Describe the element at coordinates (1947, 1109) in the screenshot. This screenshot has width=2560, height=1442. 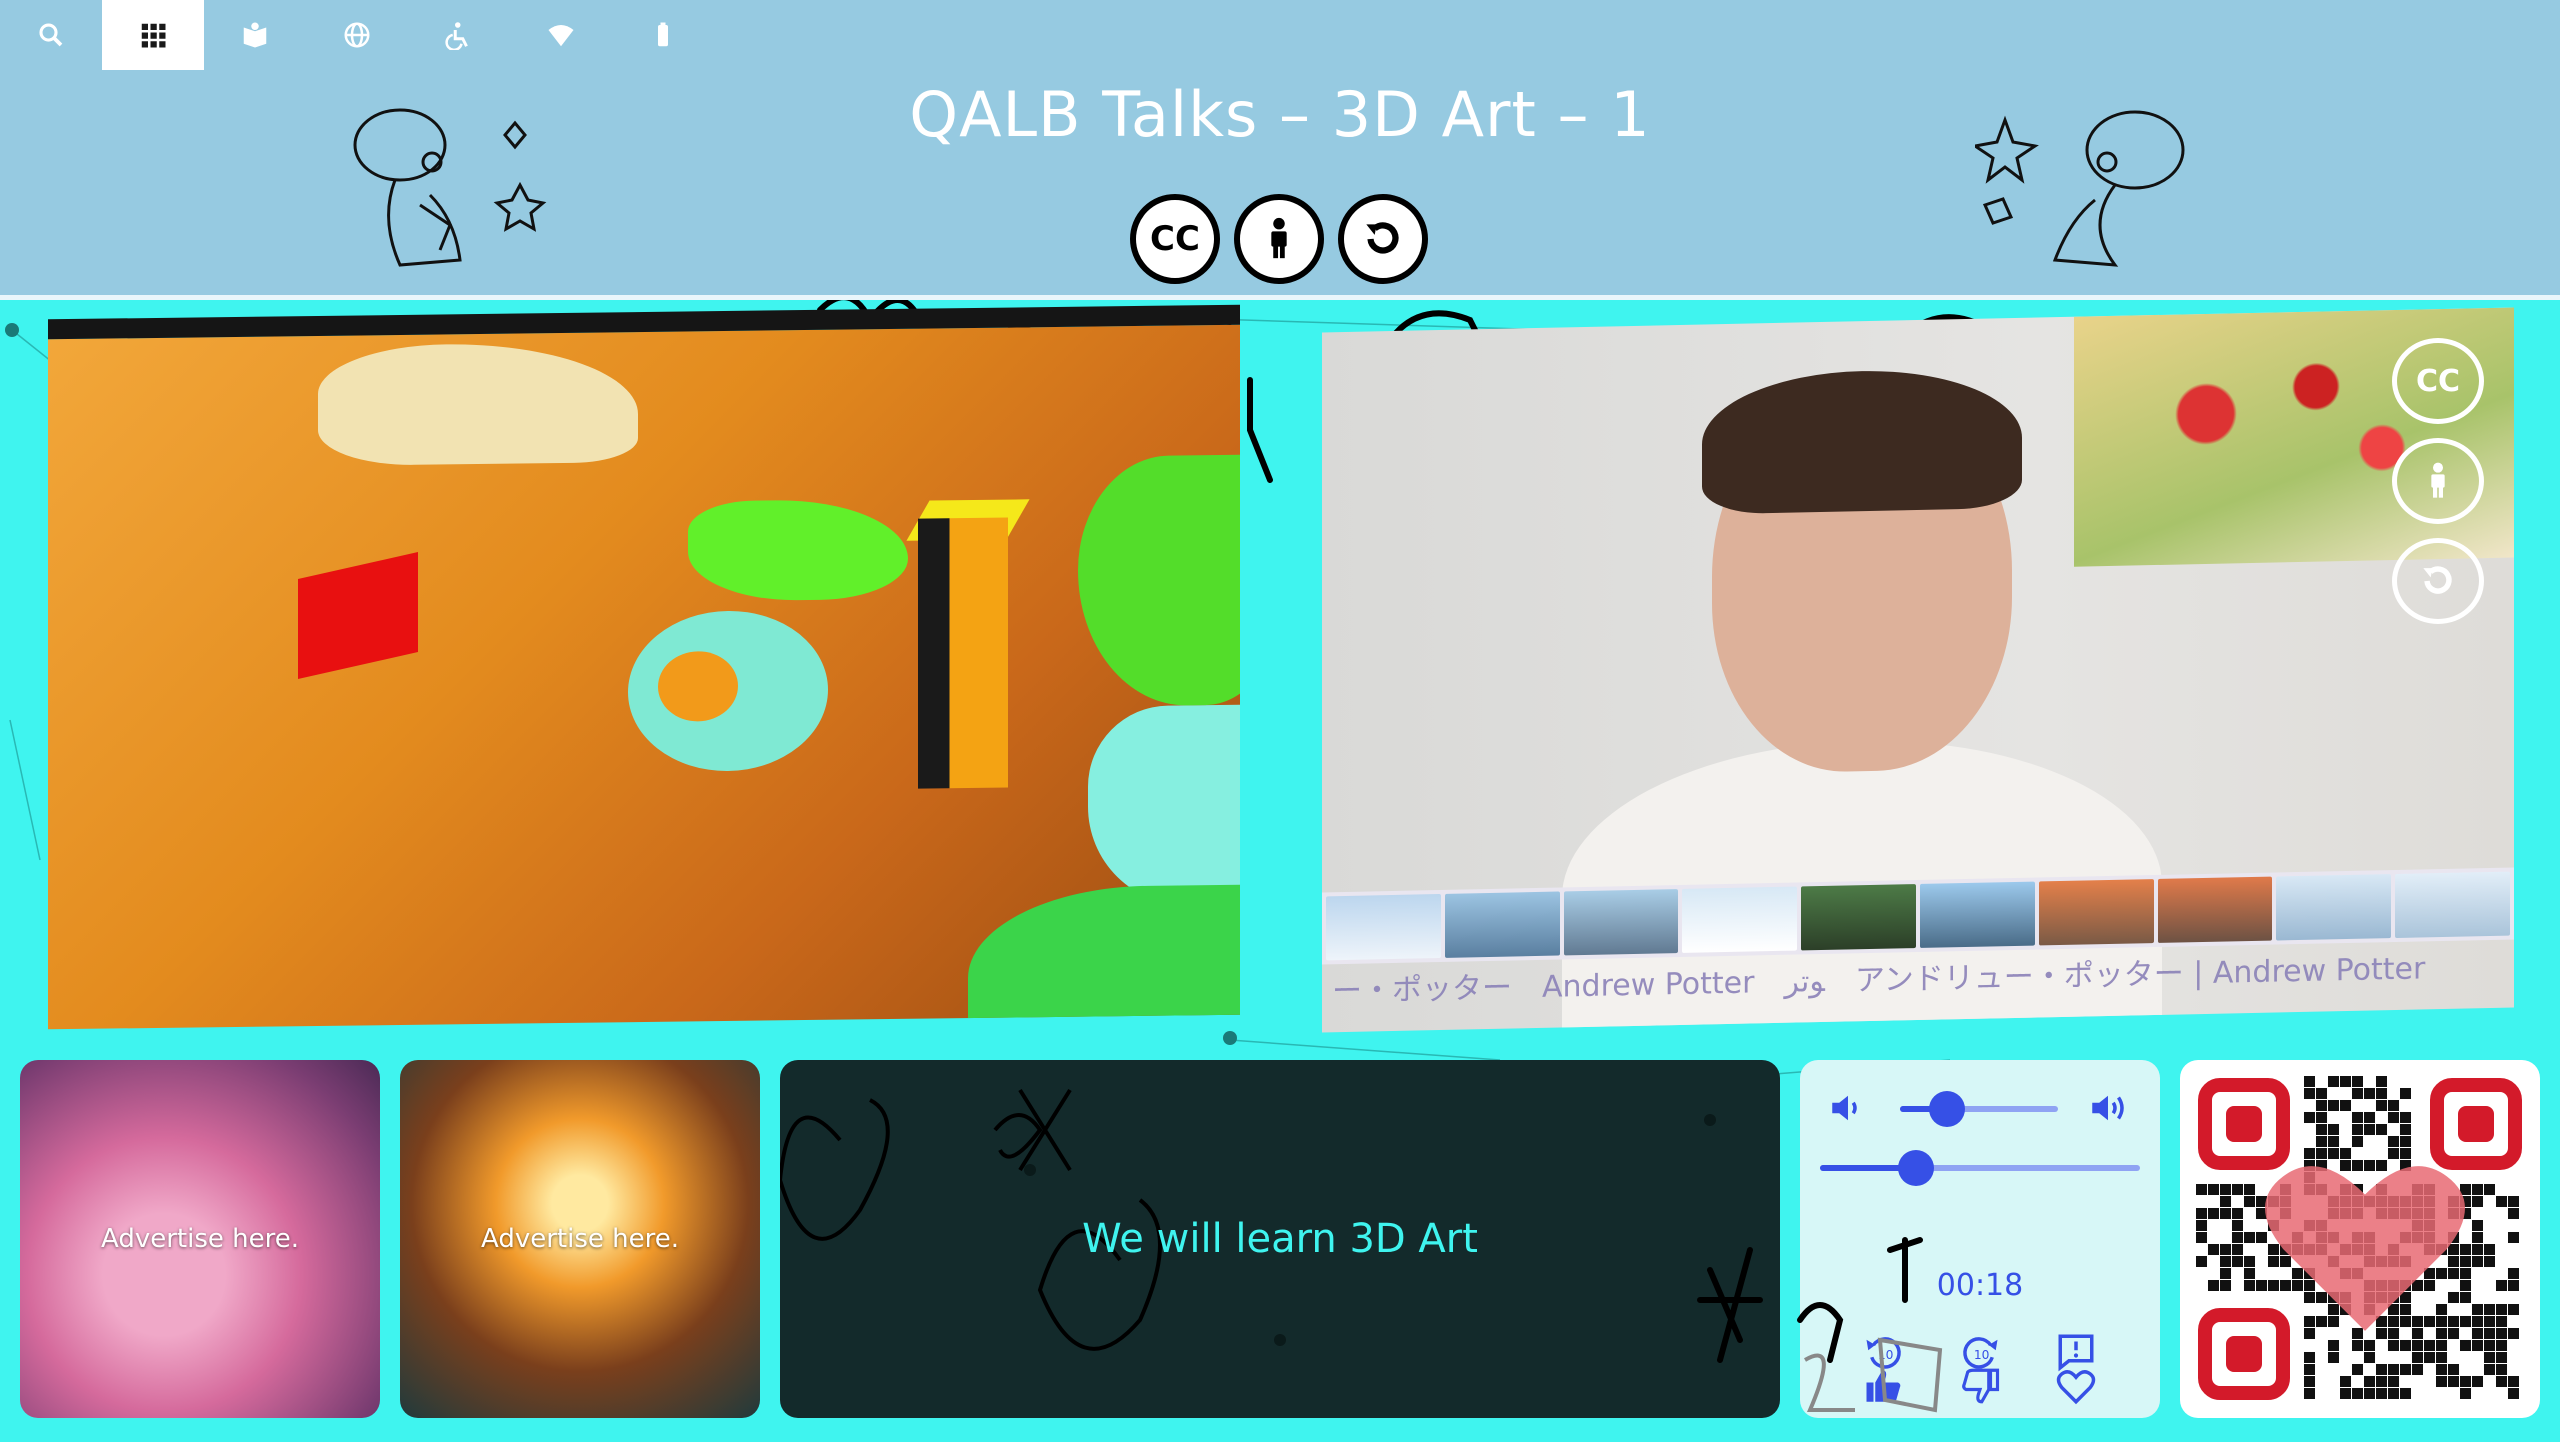
I see `volume-knob` at that location.